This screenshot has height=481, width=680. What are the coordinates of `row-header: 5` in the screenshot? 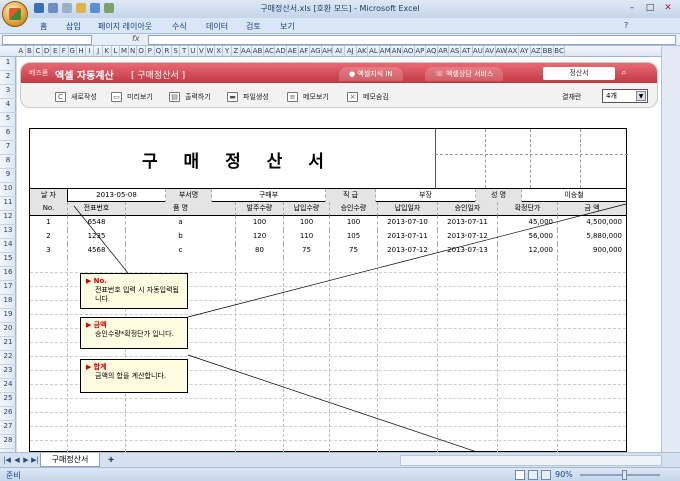 It's located at (8, 120).